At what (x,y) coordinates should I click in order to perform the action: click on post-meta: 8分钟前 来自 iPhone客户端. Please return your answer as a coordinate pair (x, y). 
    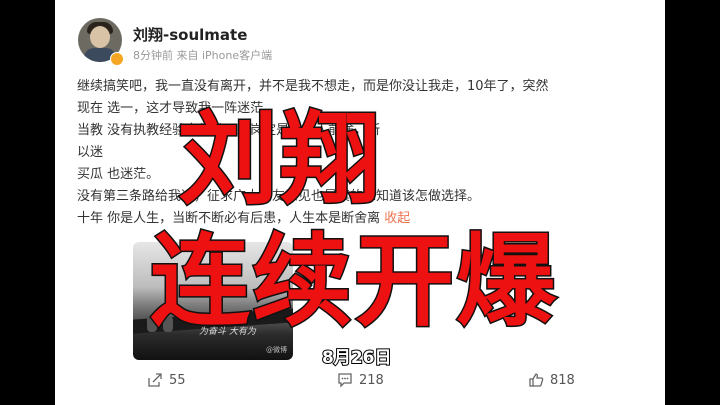
    Looking at the image, I should click on (202, 55).